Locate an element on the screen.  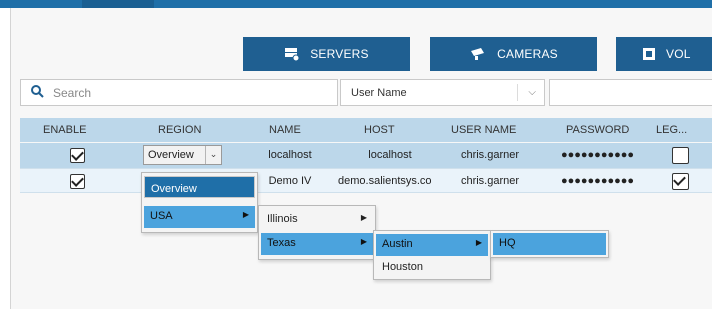
servers-button: SERVERS is located at coordinates (326, 54).